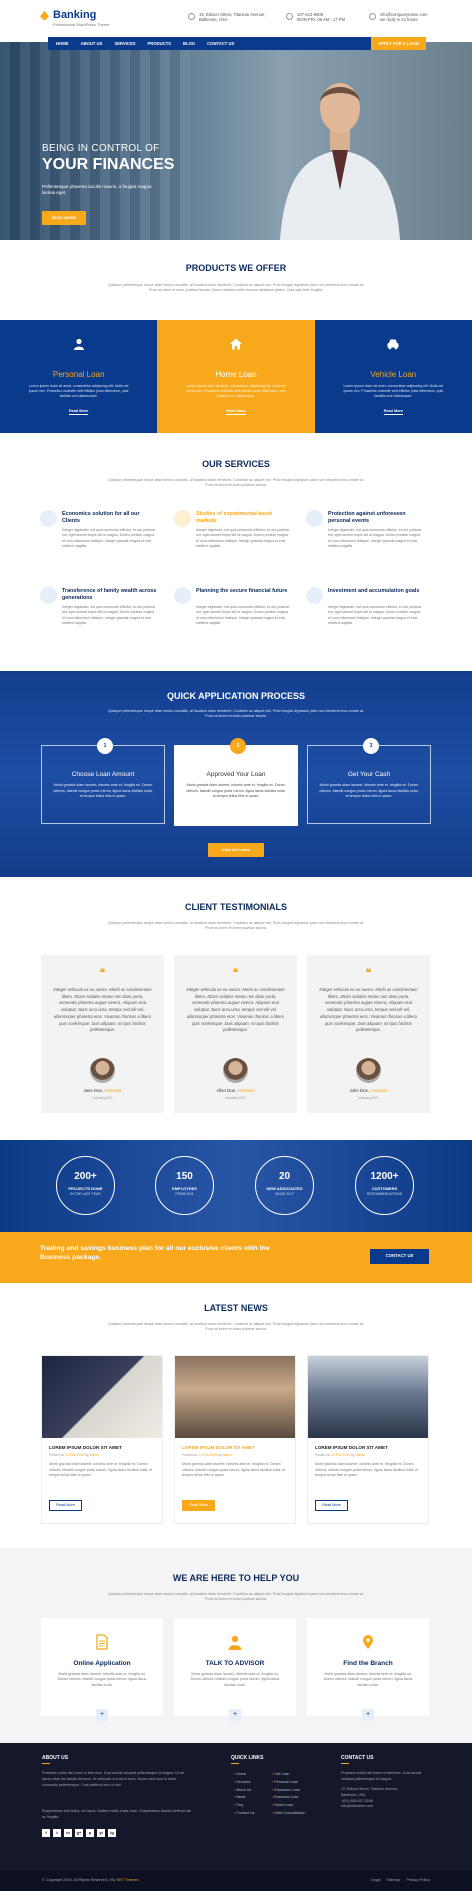 This screenshot has width=472, height=1891. Describe the element at coordinates (284, 1176) in the screenshot. I see `stat-number: 20` at that location.